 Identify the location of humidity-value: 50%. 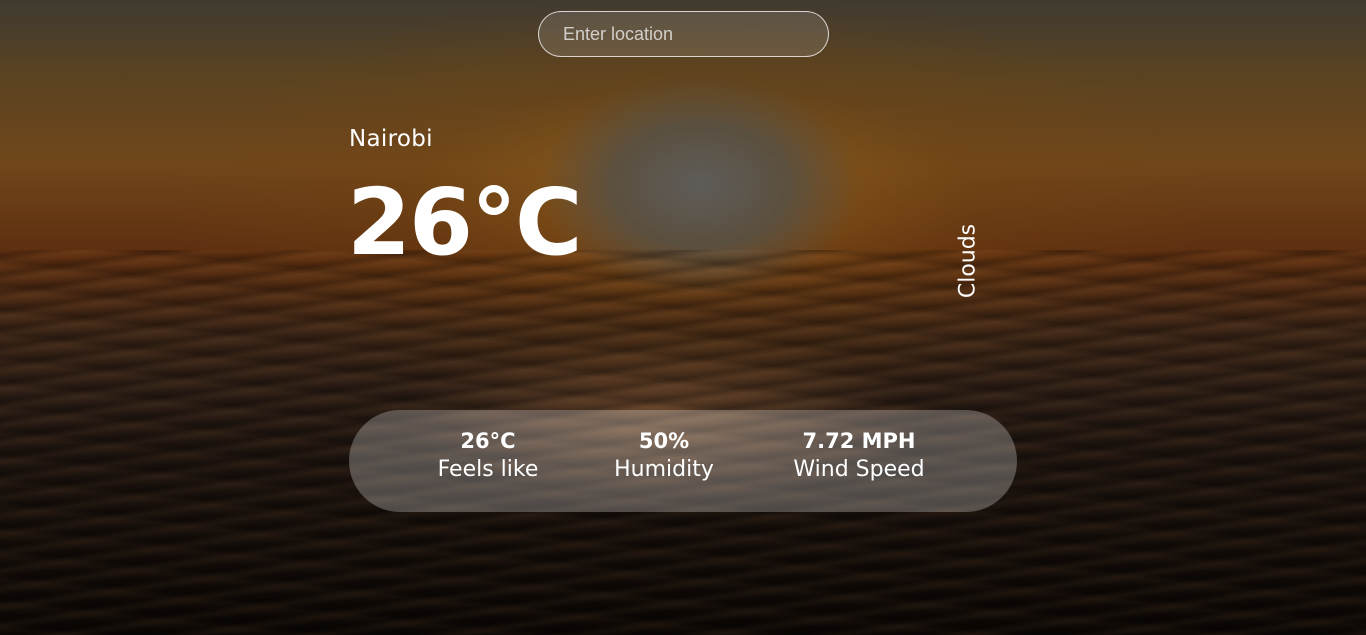
(664, 441).